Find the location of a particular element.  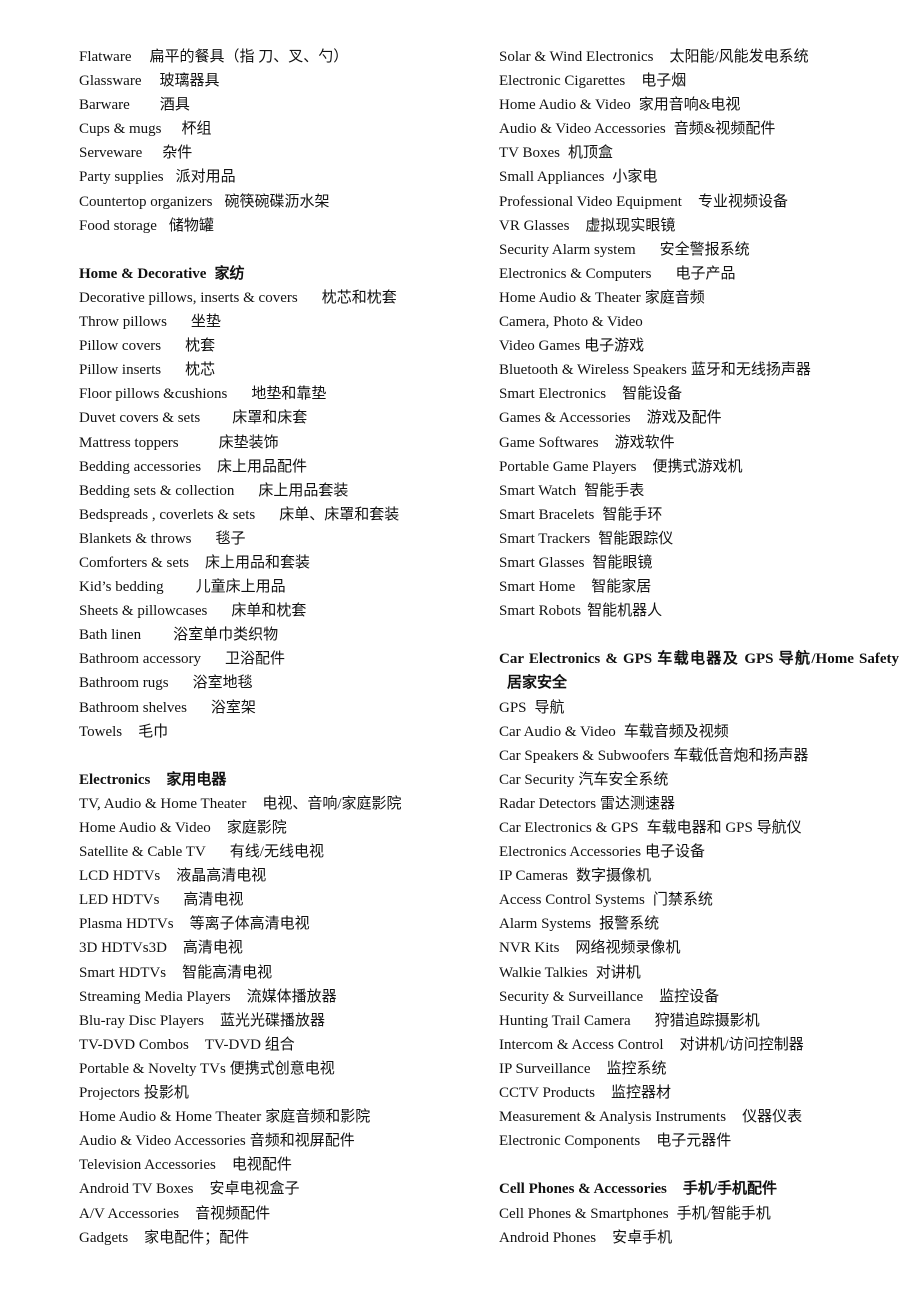

category-english: Bedding accessories is located at coordinates (140, 466).